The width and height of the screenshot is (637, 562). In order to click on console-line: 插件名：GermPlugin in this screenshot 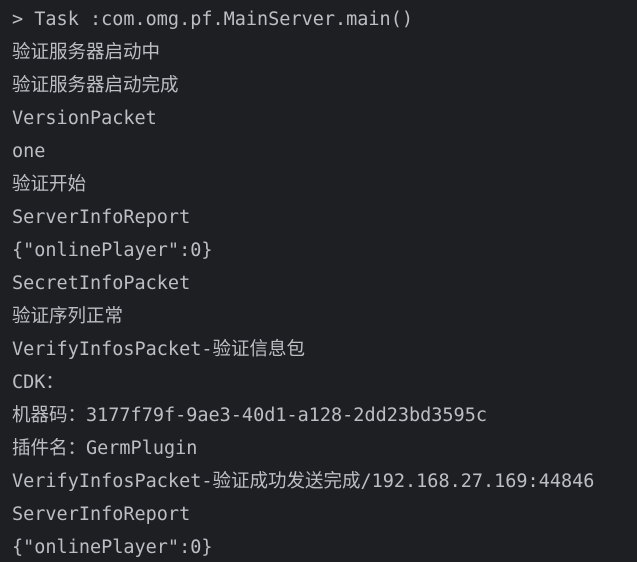, I will do `click(105, 448)`.